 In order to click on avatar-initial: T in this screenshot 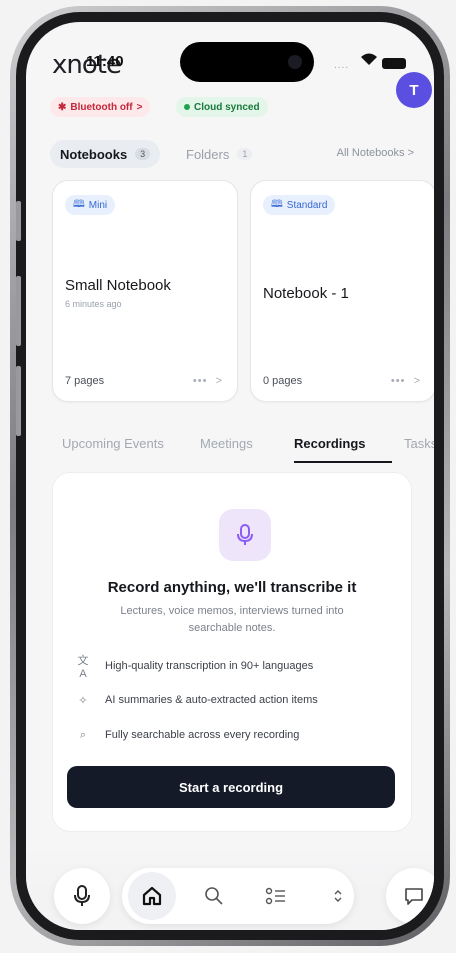, I will do `click(414, 90)`.